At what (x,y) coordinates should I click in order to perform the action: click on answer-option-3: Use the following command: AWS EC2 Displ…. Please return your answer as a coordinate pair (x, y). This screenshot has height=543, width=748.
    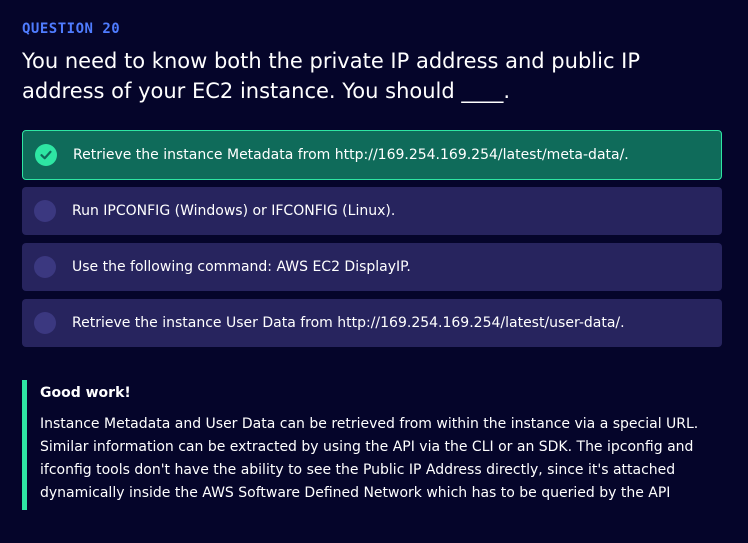
    Looking at the image, I should click on (372, 267).